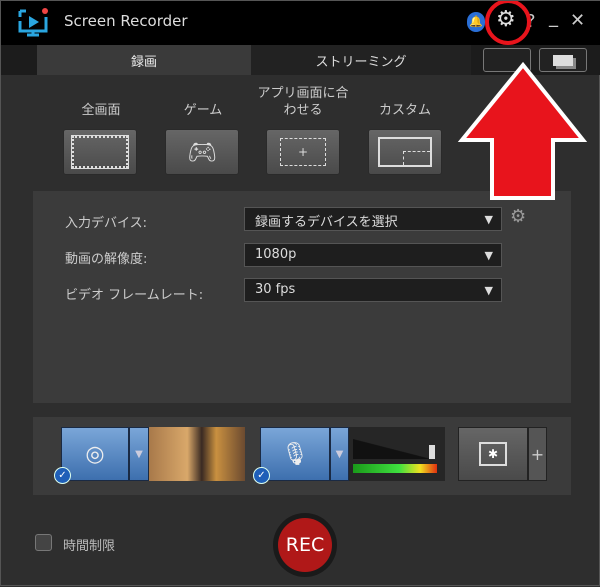 The height and width of the screenshot is (587, 600). What do you see at coordinates (62, 475) in the screenshot?
I see `webcam-enabled-check-icon: ✓` at bounding box center [62, 475].